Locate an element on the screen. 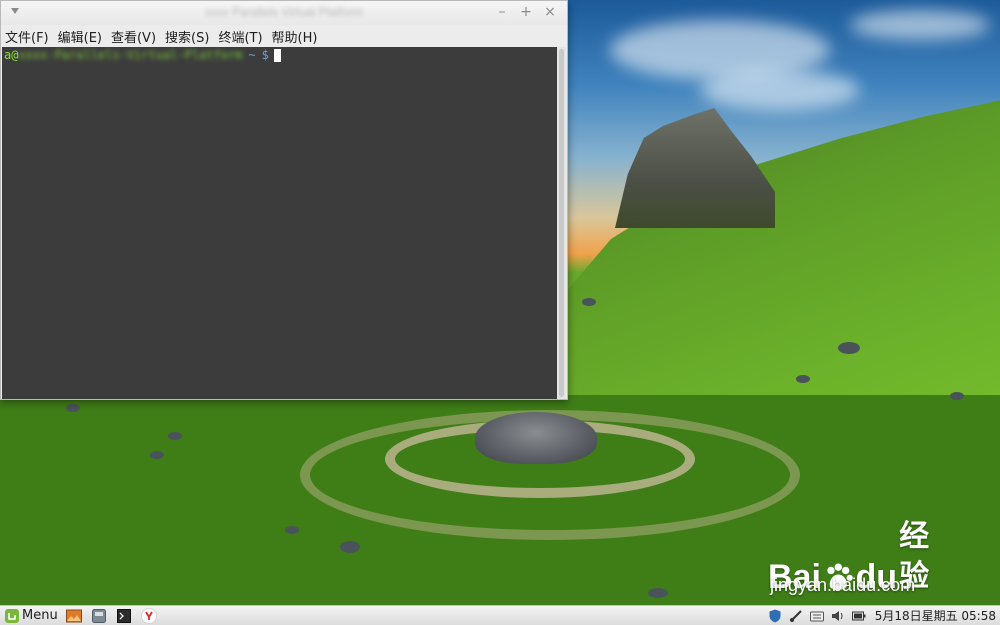 The height and width of the screenshot is (625, 1000). rock-peak is located at coordinates (695, 168).